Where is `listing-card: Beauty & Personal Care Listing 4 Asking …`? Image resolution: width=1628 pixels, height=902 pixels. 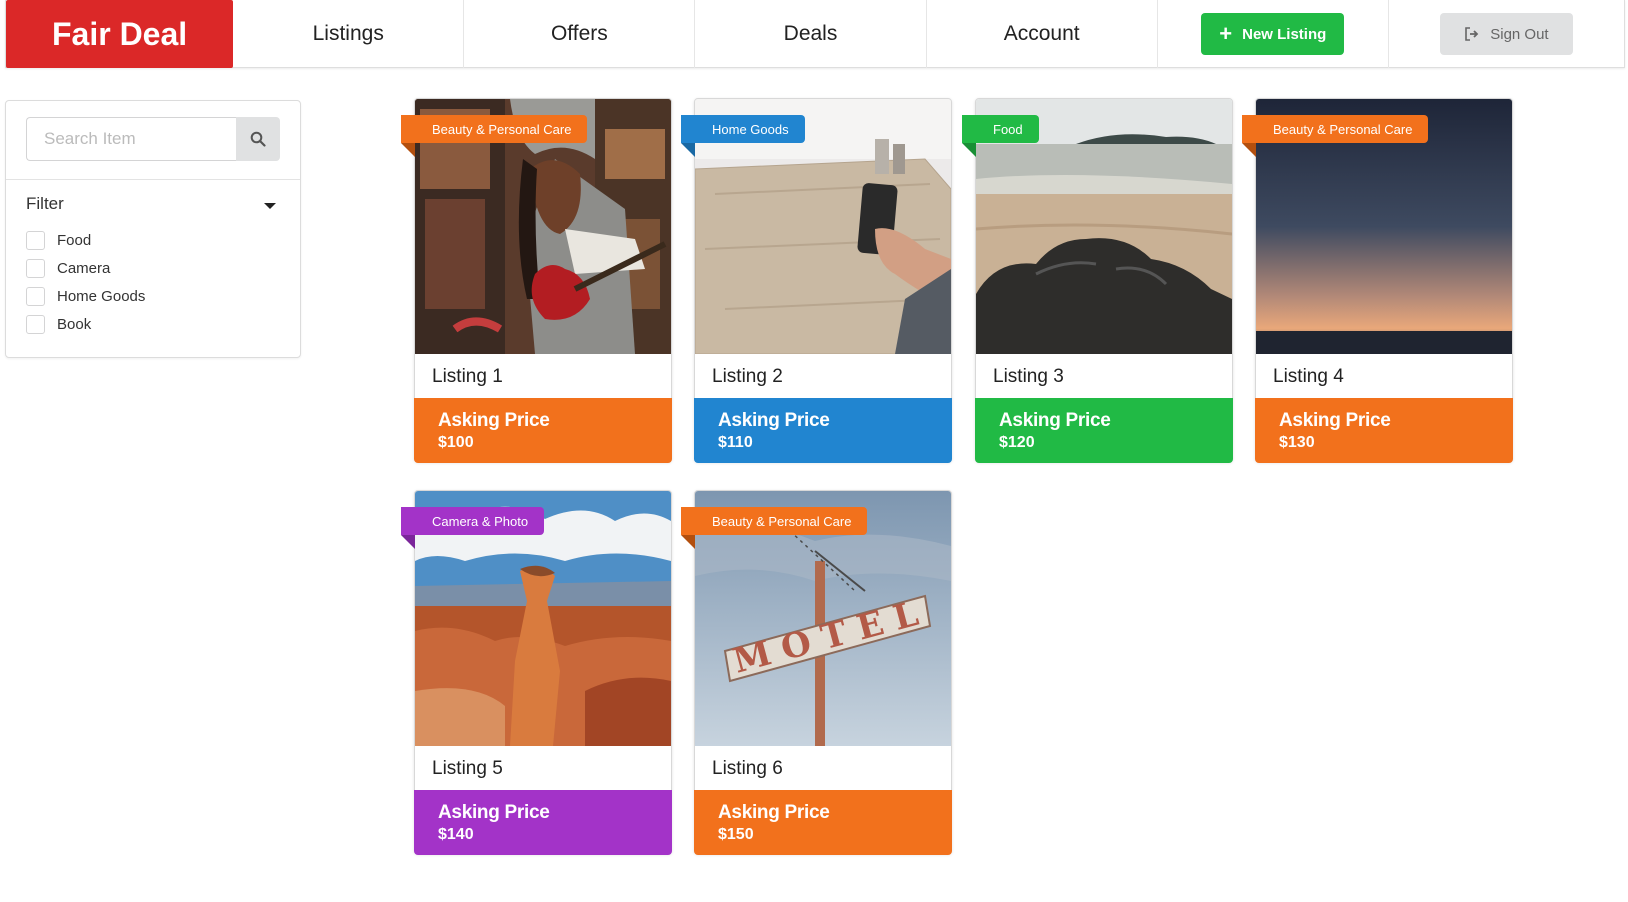 listing-card: Beauty & Personal Care Listing 4 Asking … is located at coordinates (1377, 280).